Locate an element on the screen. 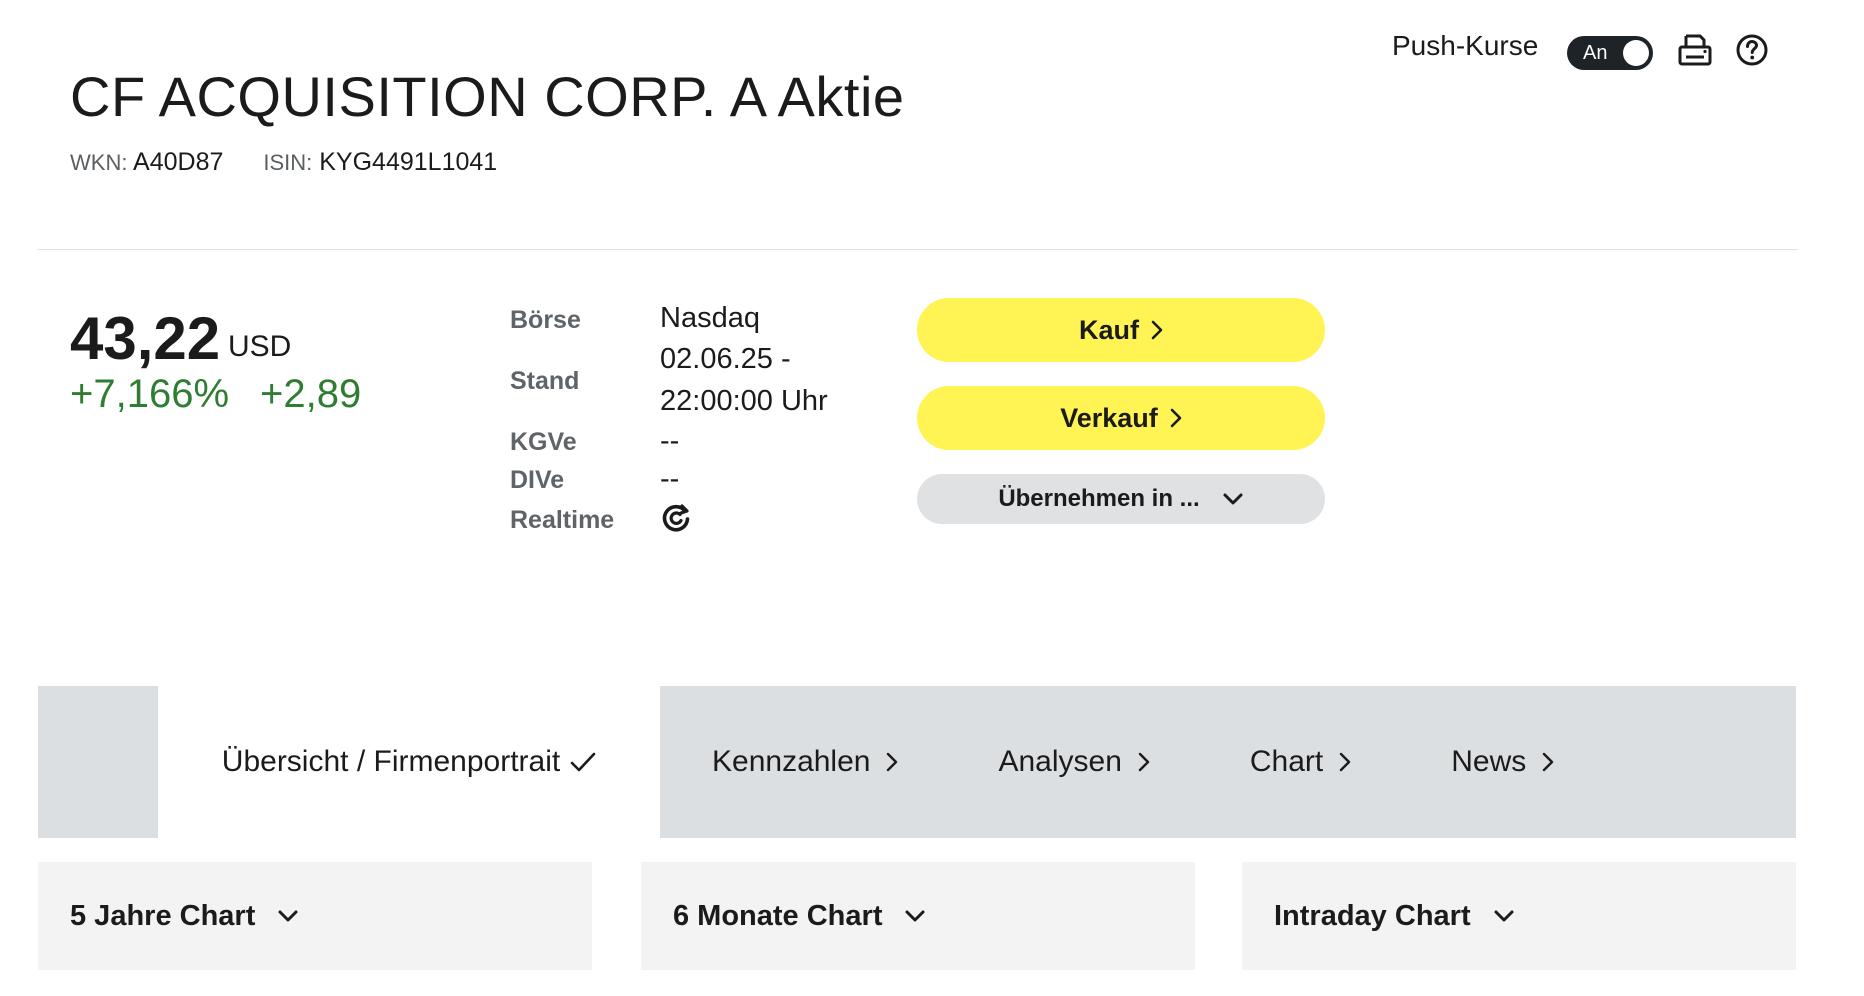  tab-bar-spacer is located at coordinates (98, 762).